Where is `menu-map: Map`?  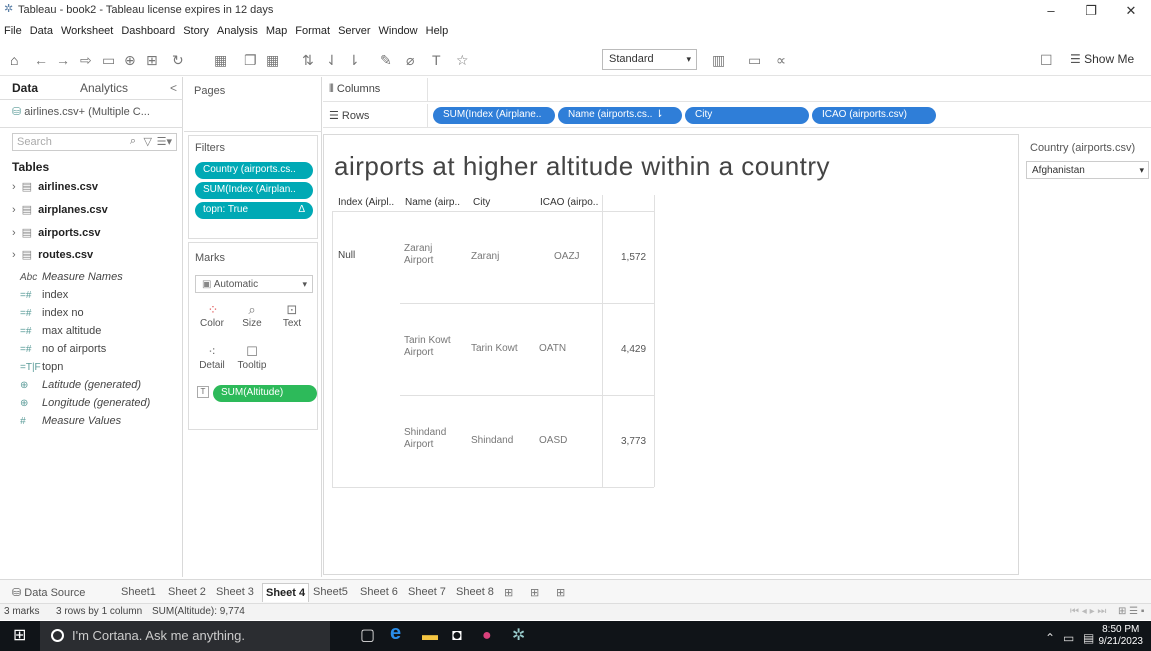
menu-map: Map is located at coordinates (276, 31).